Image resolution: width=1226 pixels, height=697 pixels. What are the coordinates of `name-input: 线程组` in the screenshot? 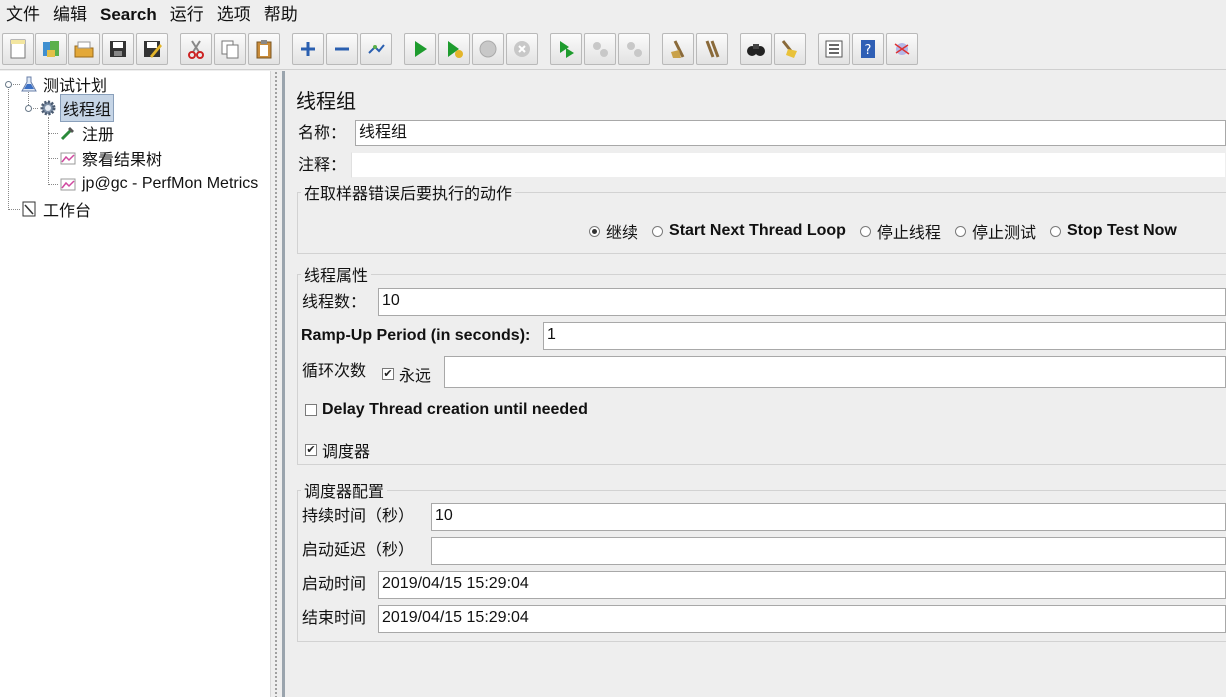 It's located at (790, 133).